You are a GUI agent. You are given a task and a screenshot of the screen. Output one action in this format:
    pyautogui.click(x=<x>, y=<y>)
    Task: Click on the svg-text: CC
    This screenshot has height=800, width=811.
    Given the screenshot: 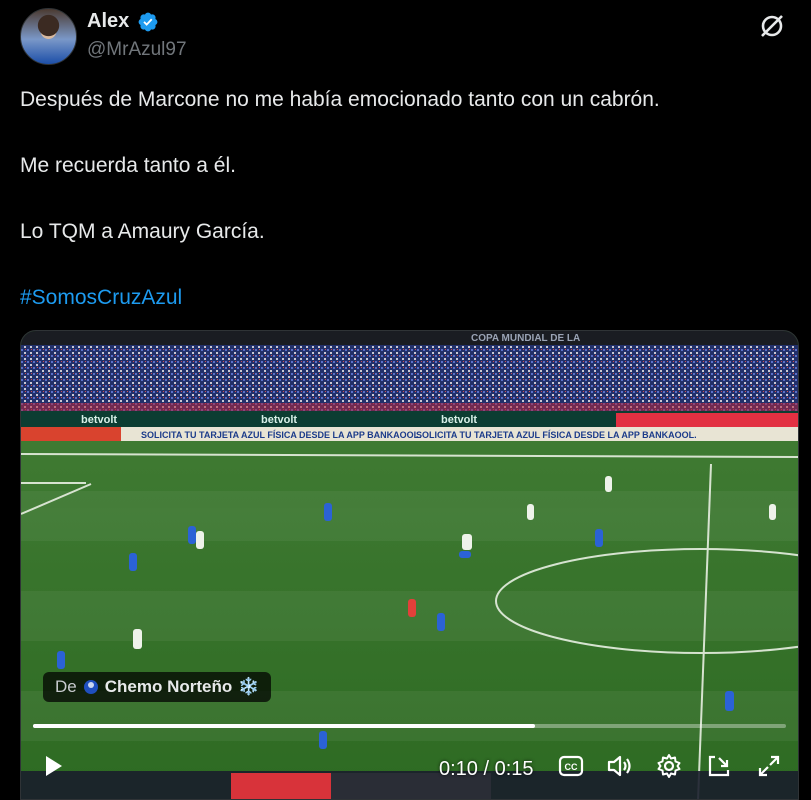 What is the action you would take?
    pyautogui.click(x=571, y=767)
    